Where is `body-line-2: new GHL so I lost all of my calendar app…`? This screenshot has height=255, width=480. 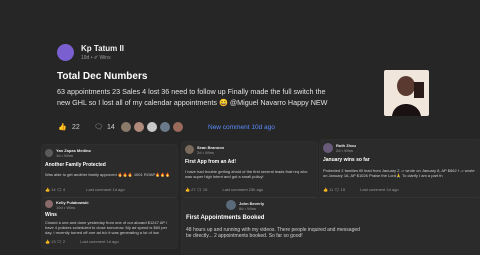 body-line-2: new GHL so I lost all of my calendar app… is located at coordinates (137, 102).